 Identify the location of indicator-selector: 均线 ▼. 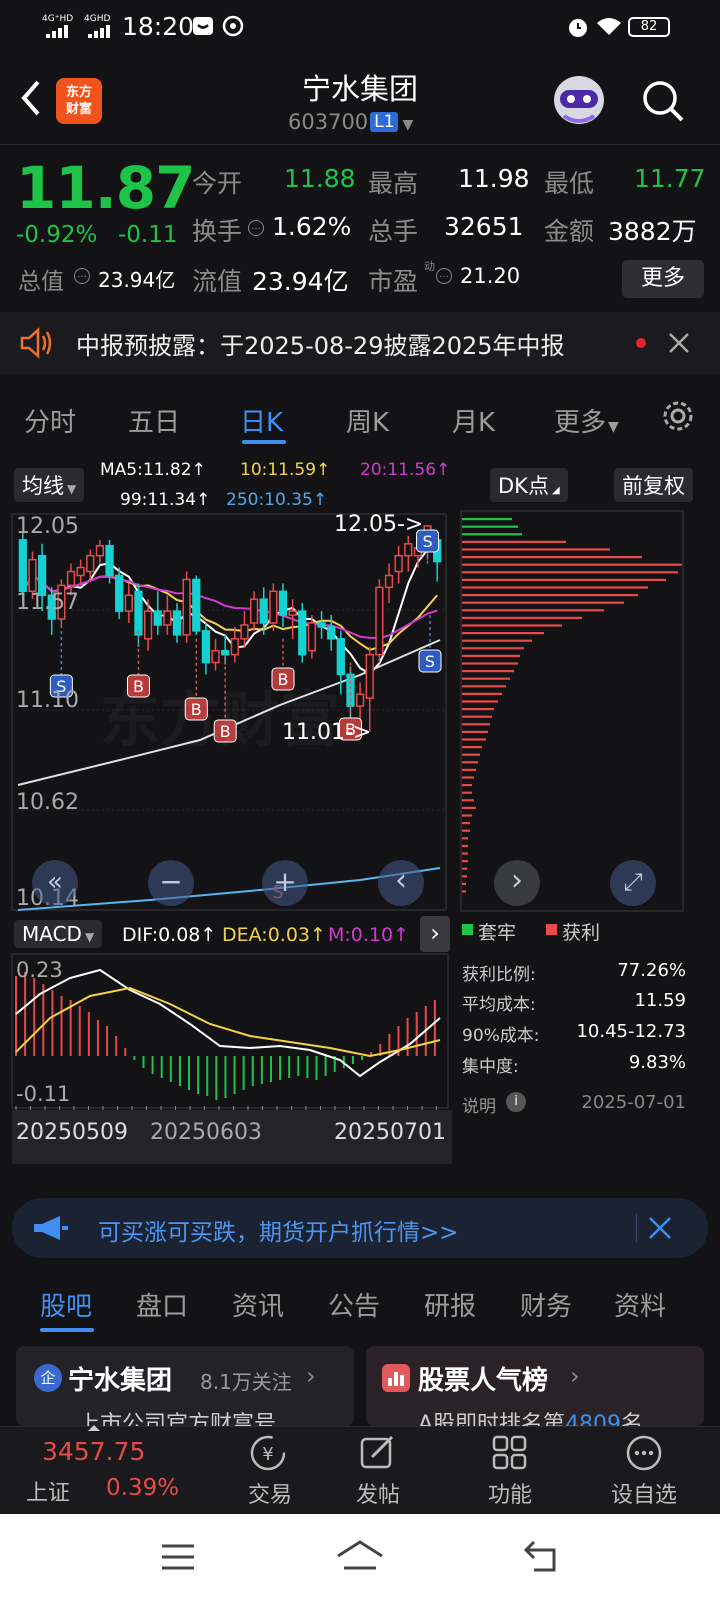
(49, 485).